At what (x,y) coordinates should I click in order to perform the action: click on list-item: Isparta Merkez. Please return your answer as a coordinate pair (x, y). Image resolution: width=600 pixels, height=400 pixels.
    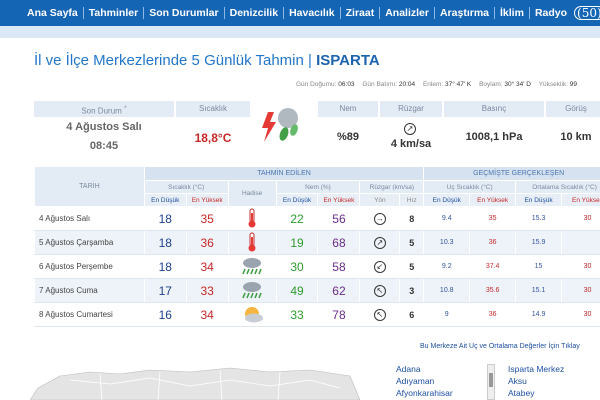
    Looking at the image, I should click on (536, 369).